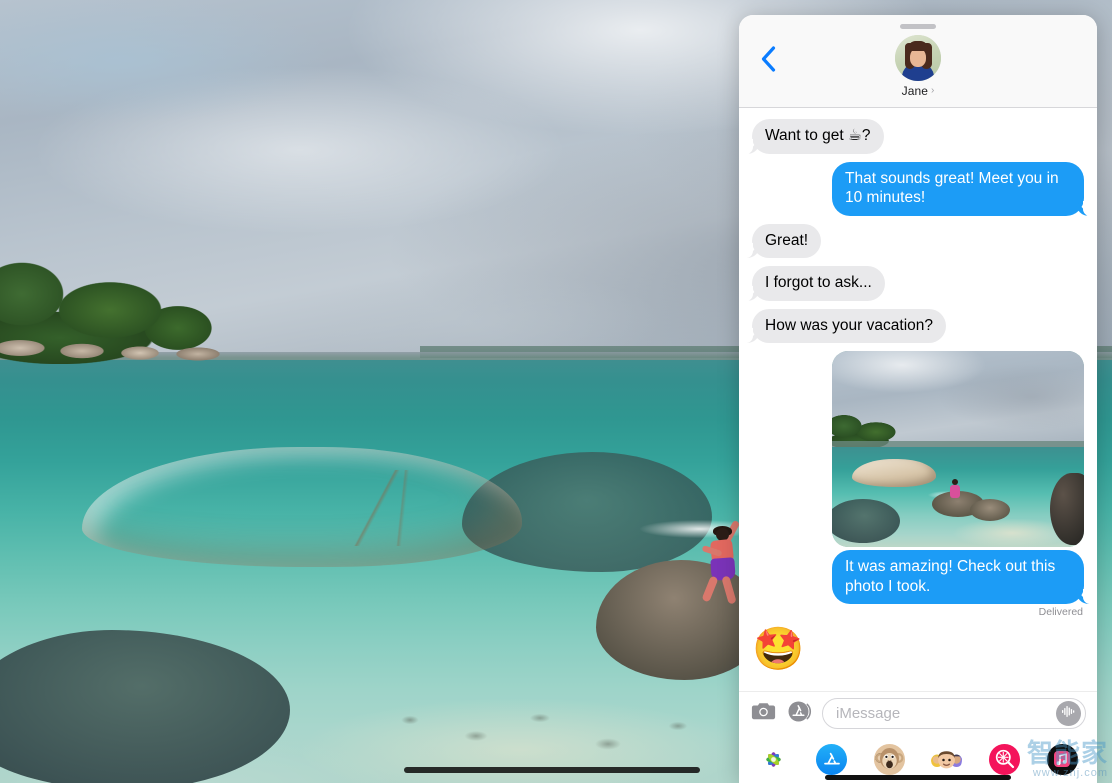  I want to click on message-row-emoji: 🤩, so click(918, 649).